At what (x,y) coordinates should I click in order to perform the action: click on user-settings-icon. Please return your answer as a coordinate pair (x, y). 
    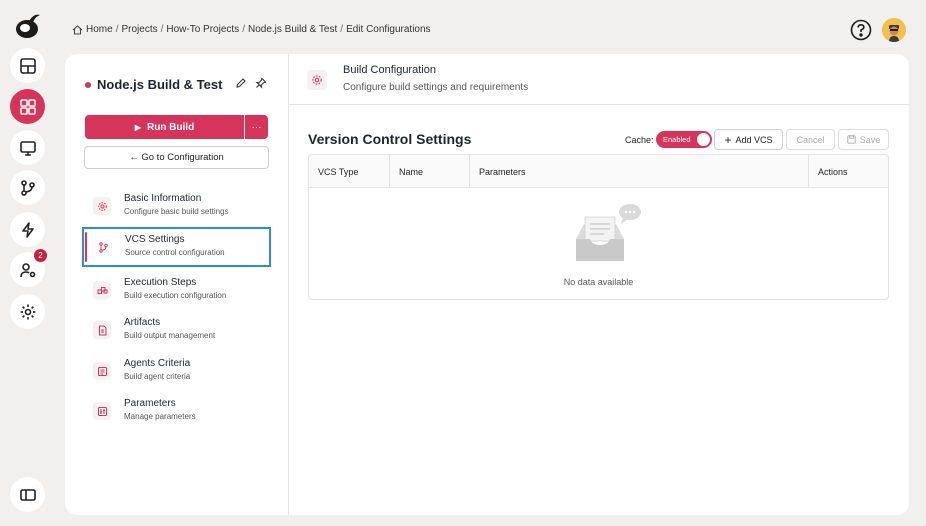
    Looking at the image, I should click on (27, 269).